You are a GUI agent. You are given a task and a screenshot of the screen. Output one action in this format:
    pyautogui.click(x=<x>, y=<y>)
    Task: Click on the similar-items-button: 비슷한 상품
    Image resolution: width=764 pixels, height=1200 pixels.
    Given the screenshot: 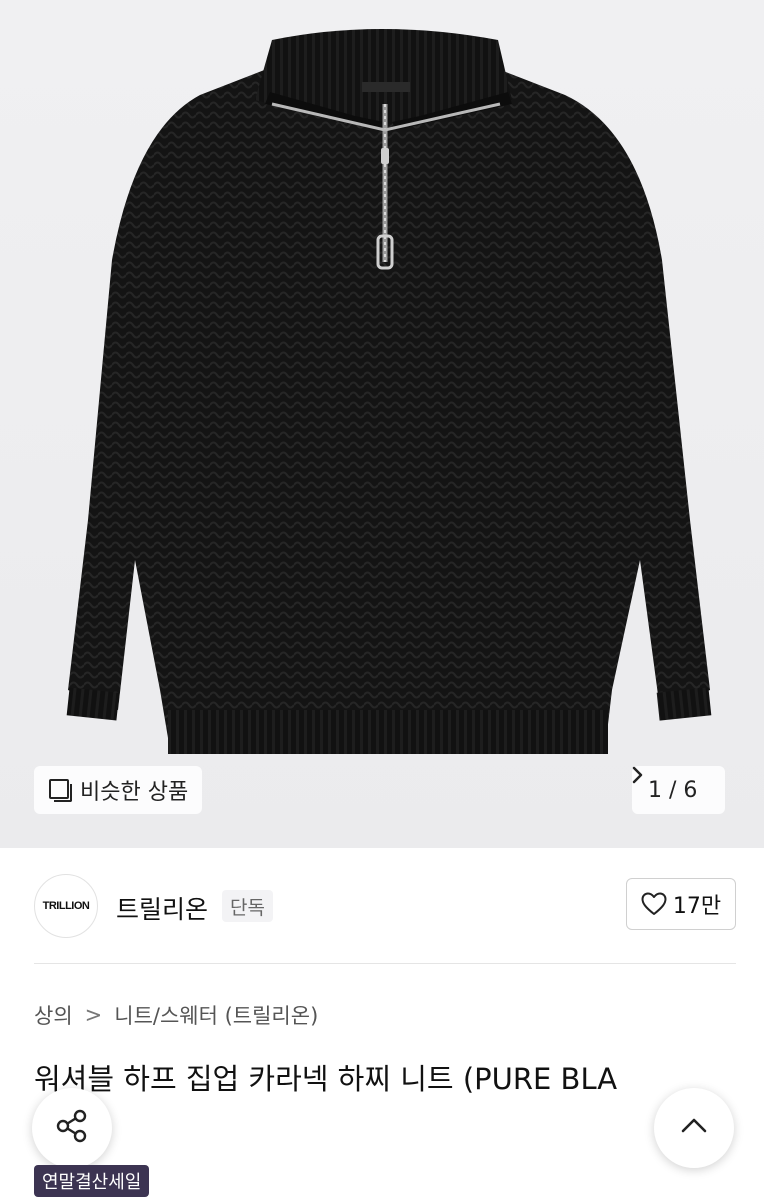 What is the action you would take?
    pyautogui.click(x=118, y=790)
    